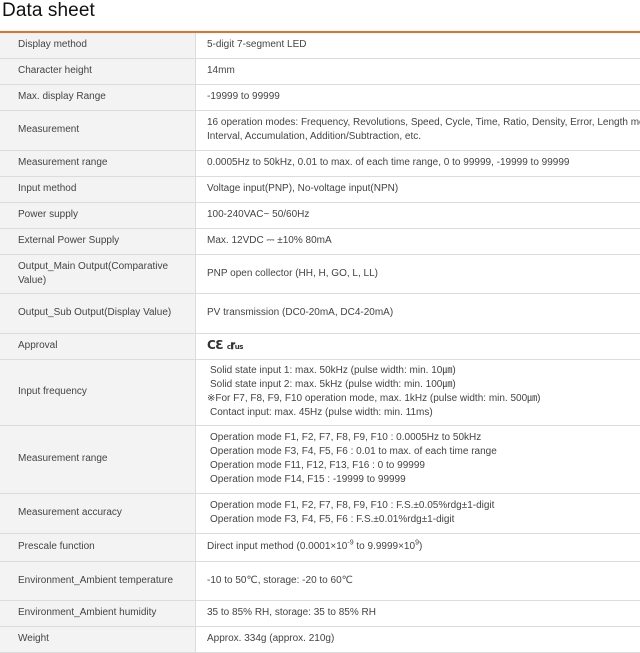 The height and width of the screenshot is (653, 640). Describe the element at coordinates (98, 346) in the screenshot. I see `row-label: Approval` at that location.